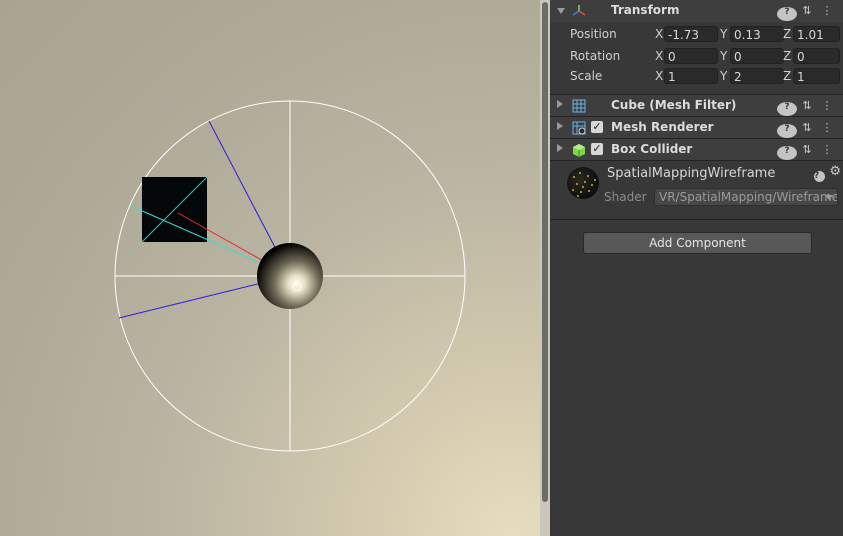 This screenshot has width=843, height=536. Describe the element at coordinates (787, 76) in the screenshot. I see `scale-z-label: Z` at that location.